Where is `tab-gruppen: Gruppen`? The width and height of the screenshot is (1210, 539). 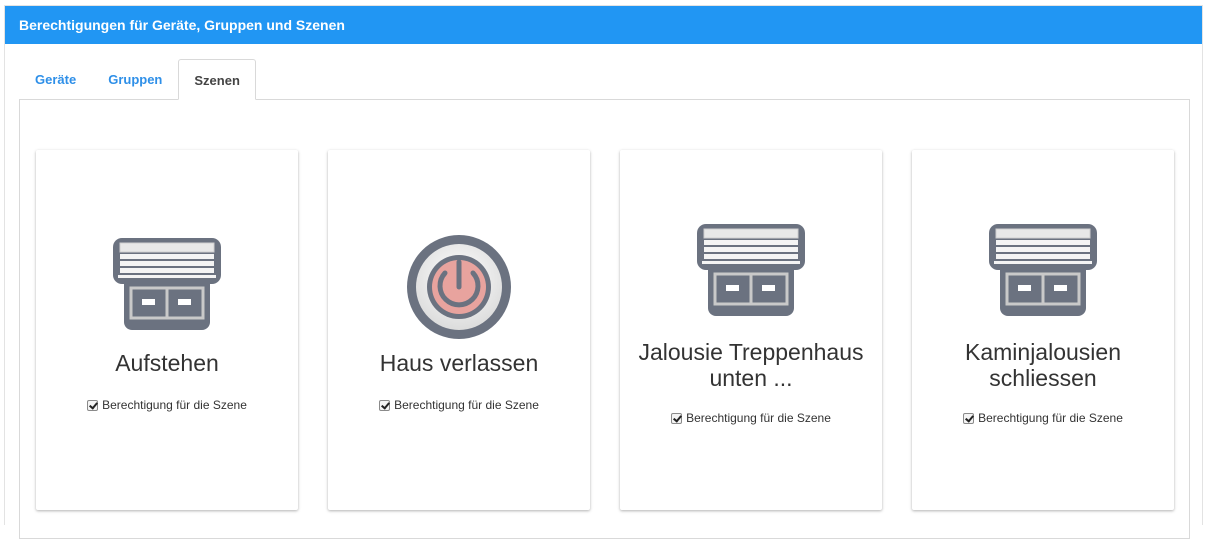 tab-gruppen: Gruppen is located at coordinates (135, 79).